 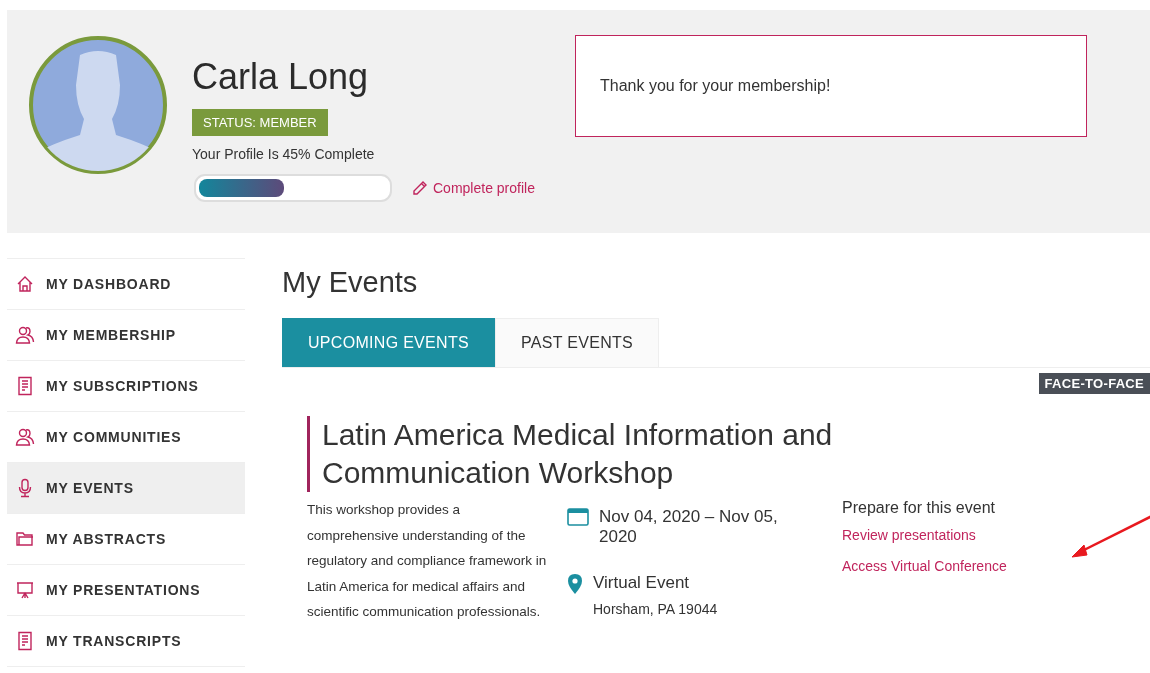 What do you see at coordinates (578, 517) in the screenshot?
I see `calendar-icon` at bounding box center [578, 517].